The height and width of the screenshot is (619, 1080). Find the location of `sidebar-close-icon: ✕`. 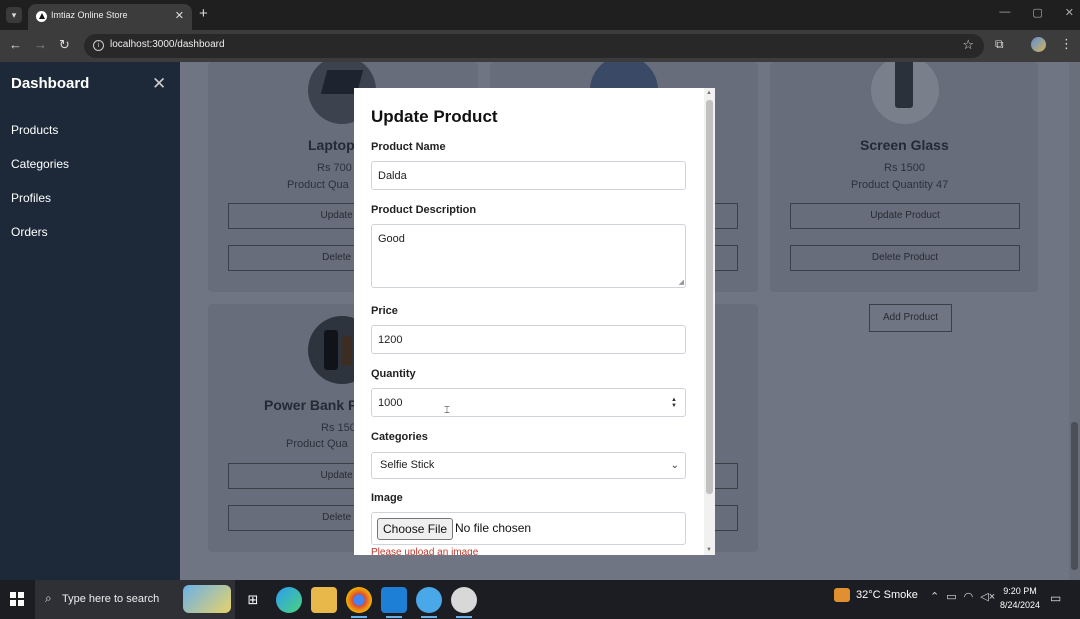

sidebar-close-icon: ✕ is located at coordinates (159, 84).